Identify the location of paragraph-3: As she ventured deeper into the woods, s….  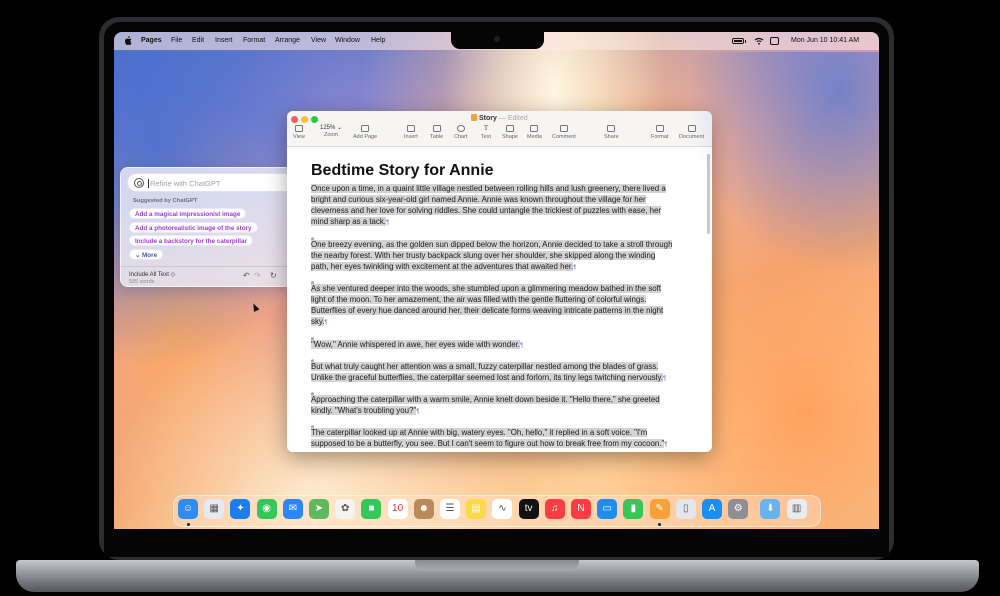
(487, 305).